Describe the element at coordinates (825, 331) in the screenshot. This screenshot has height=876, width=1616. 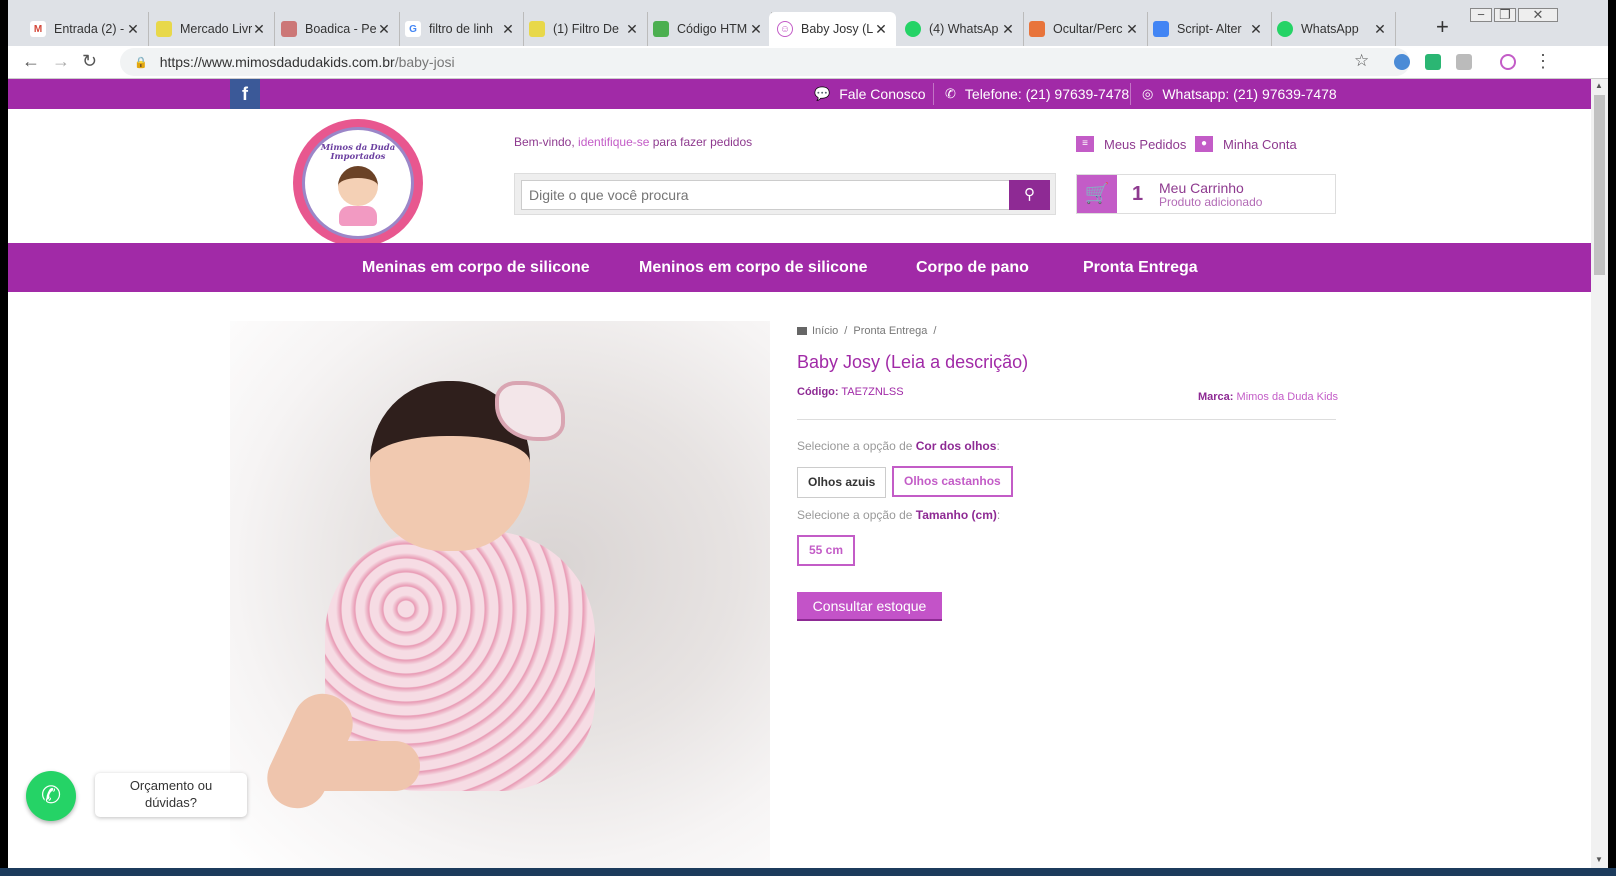
I see `breadcrumb-home: Início` at that location.